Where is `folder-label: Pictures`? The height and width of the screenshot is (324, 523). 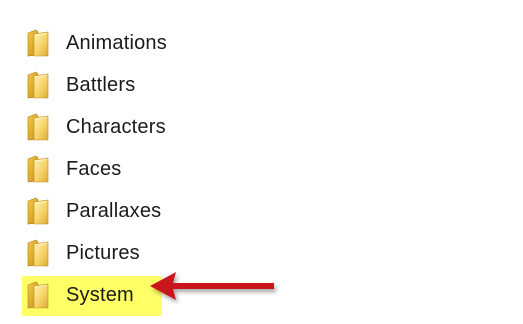
folder-label: Pictures is located at coordinates (103, 253).